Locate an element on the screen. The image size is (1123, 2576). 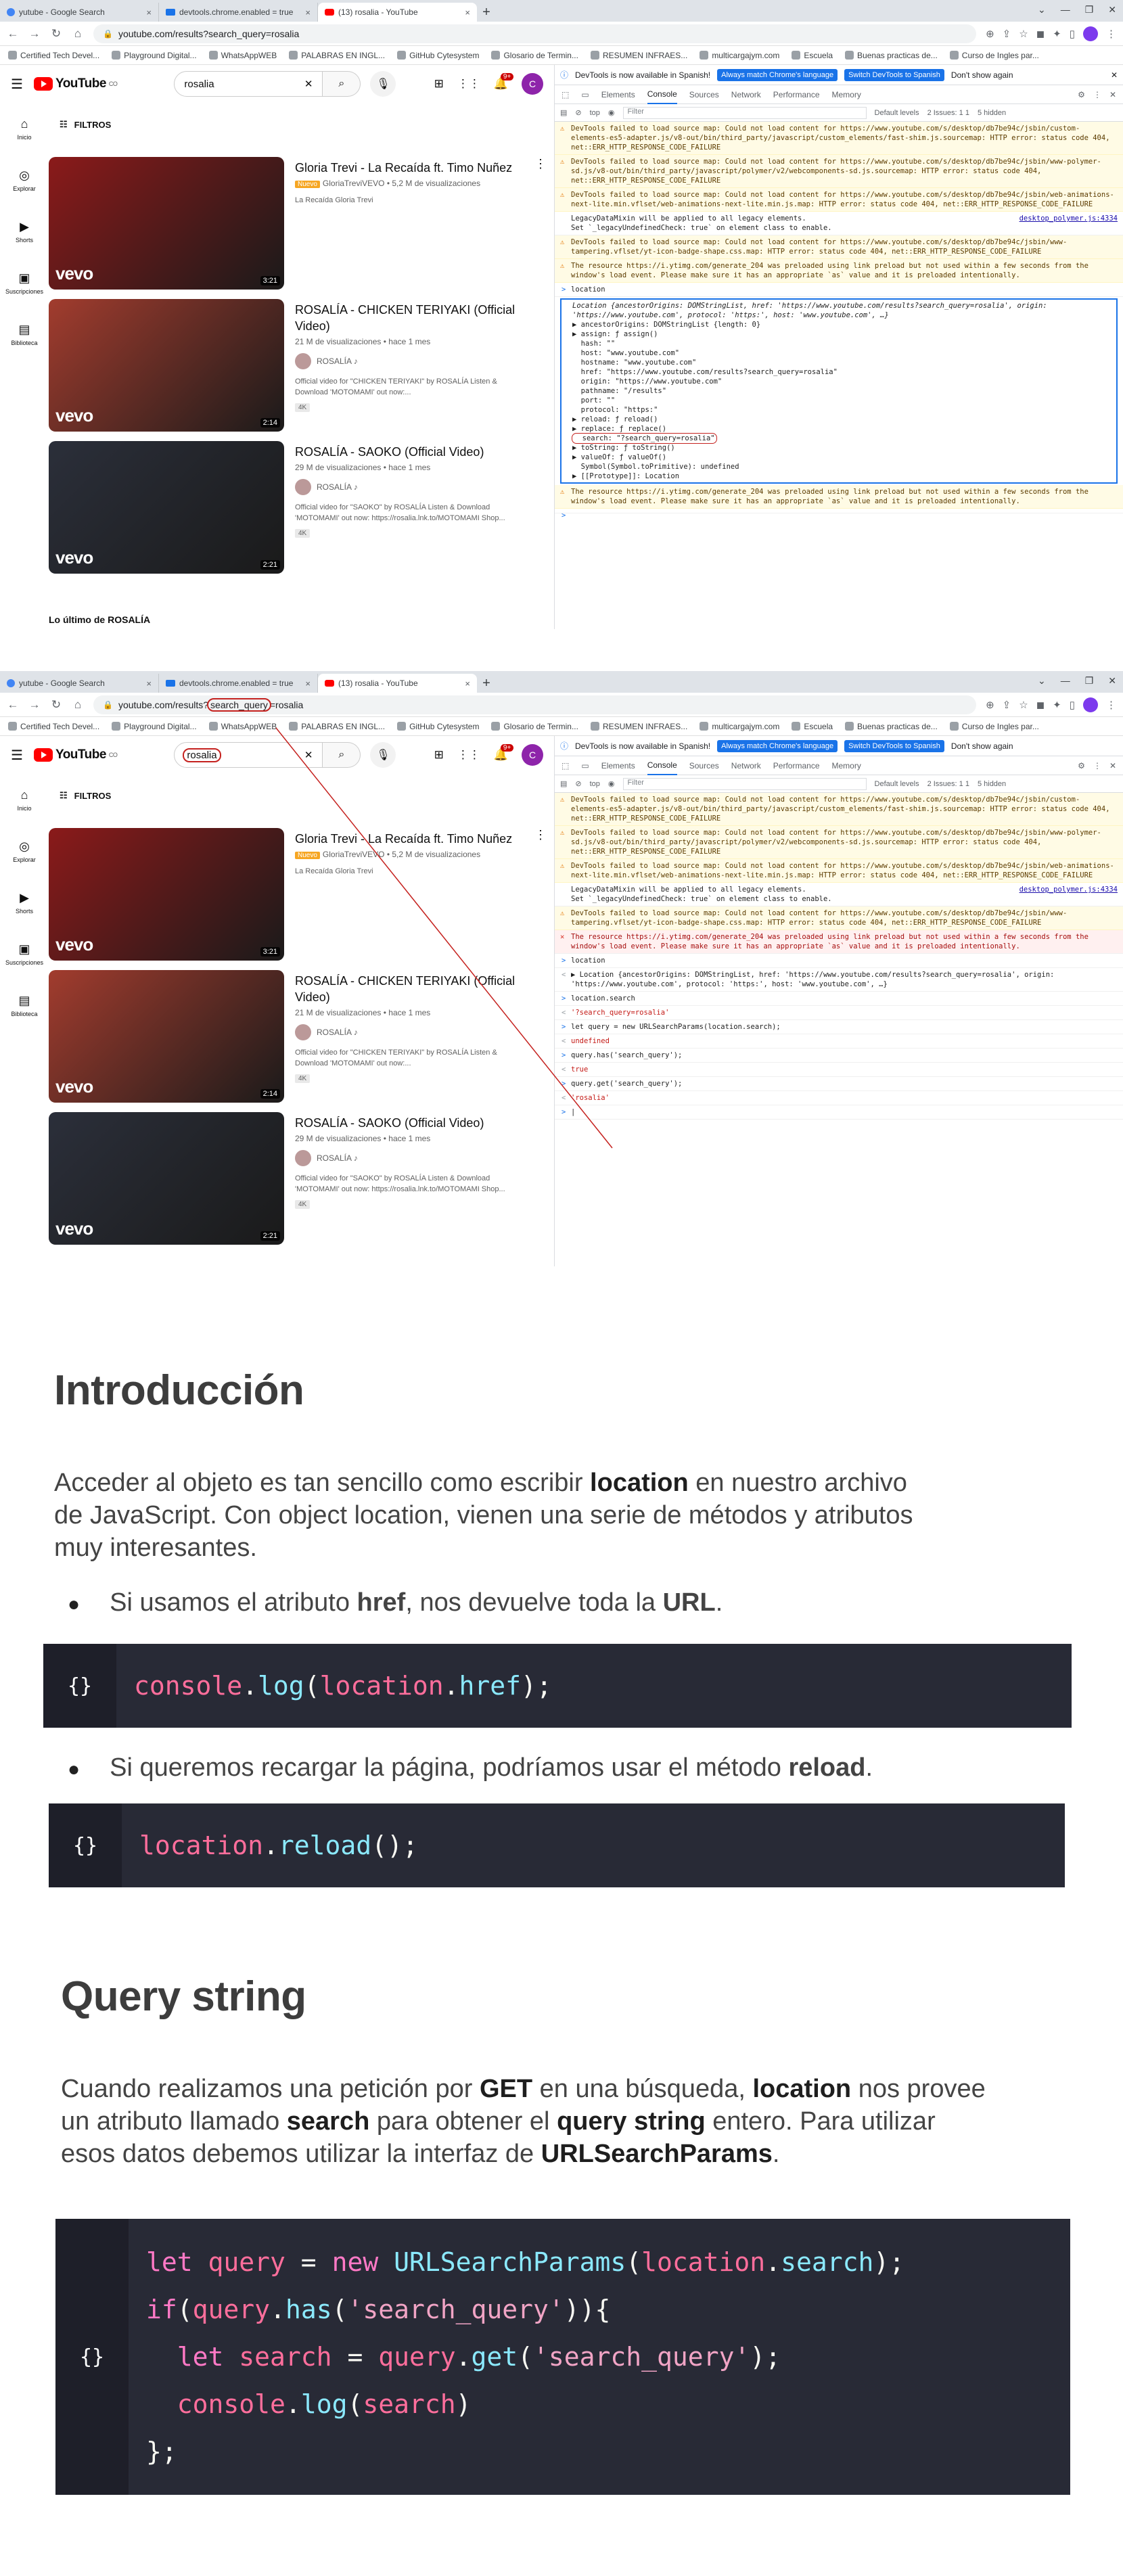
object-property: hostname: "www.youtube.com" is located at coordinates (842, 362).